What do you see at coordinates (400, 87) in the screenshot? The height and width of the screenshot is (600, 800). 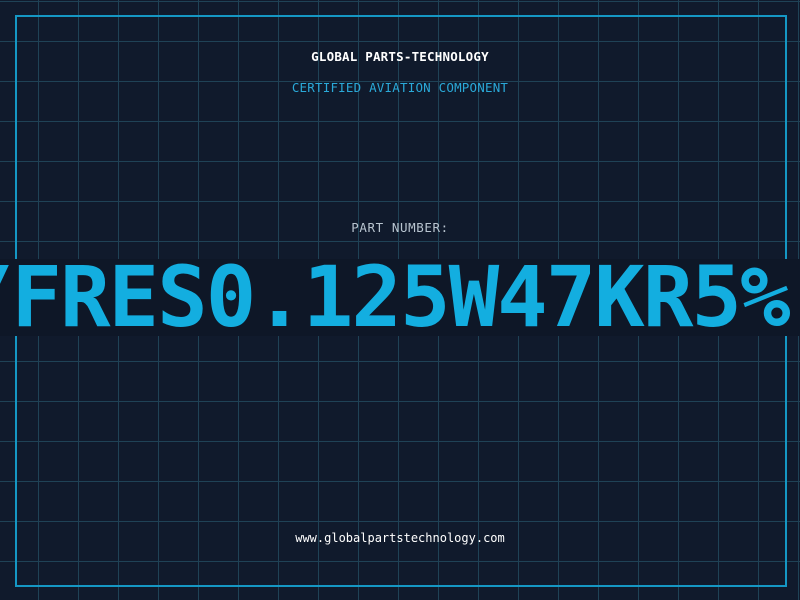 I see `certification-subtitle: CERTIFIED AVIATION COMPONENT` at bounding box center [400, 87].